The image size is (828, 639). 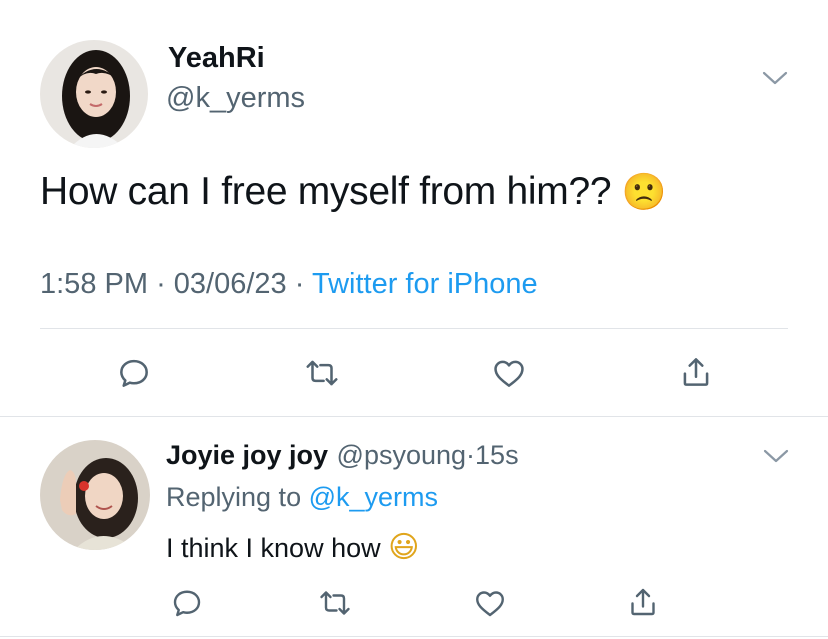 I want to click on reply-text: I think I know how, so click(x=273, y=548).